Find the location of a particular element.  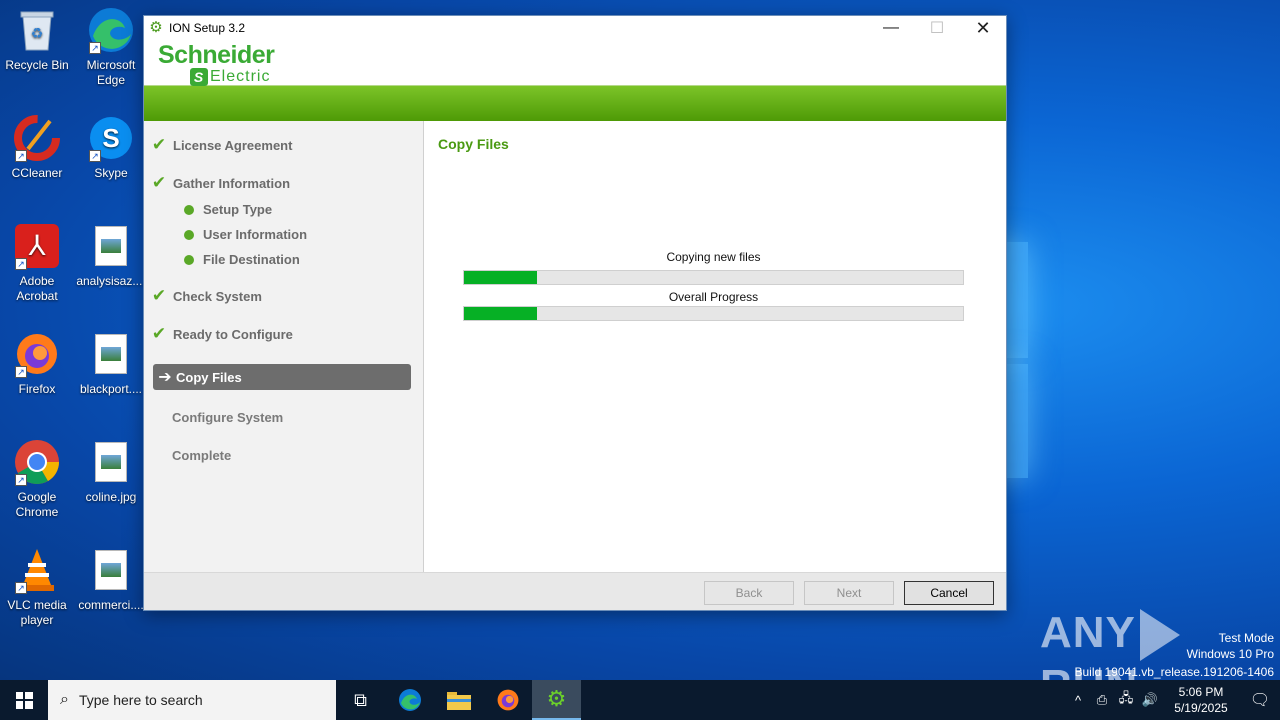

taskbar-edge is located at coordinates (409, 700).